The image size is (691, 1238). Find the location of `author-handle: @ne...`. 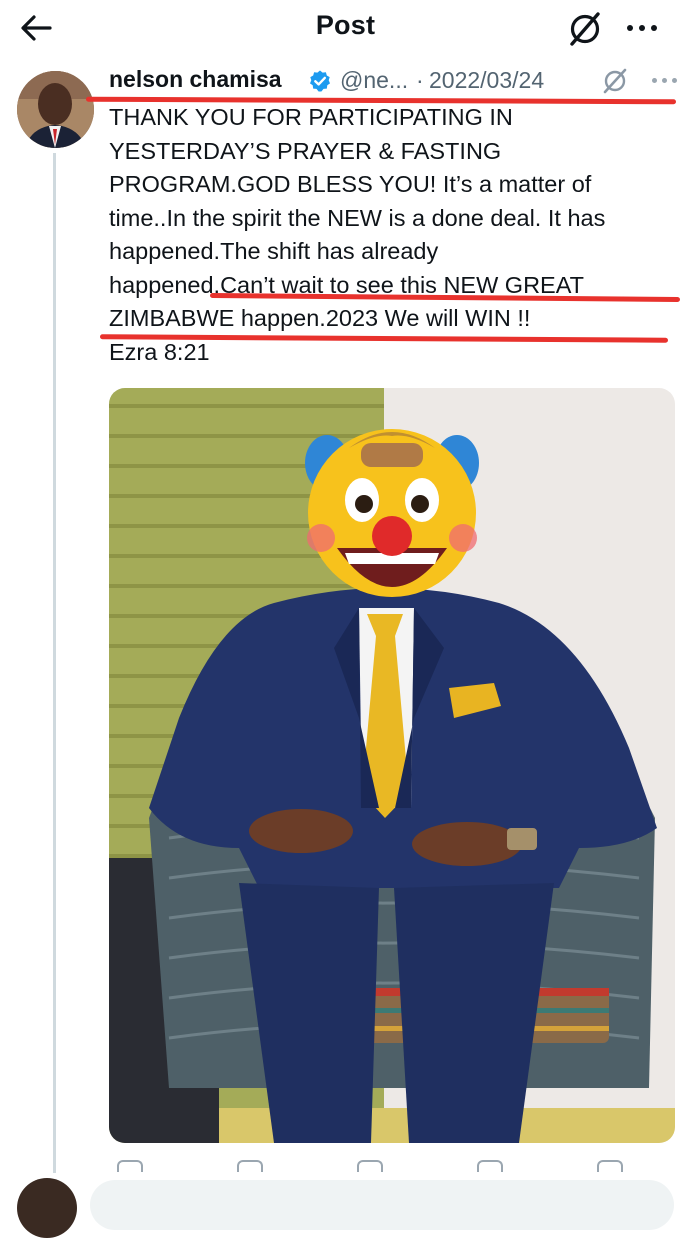

author-handle: @ne... is located at coordinates (374, 80).